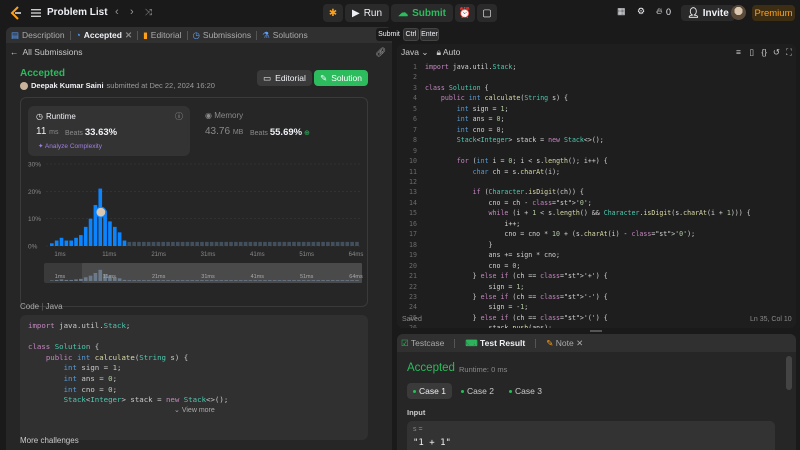  Describe the element at coordinates (588, 161) in the screenshot. I see `code-line: for (int i = 0; i < s.length(); i++) {` at that location.